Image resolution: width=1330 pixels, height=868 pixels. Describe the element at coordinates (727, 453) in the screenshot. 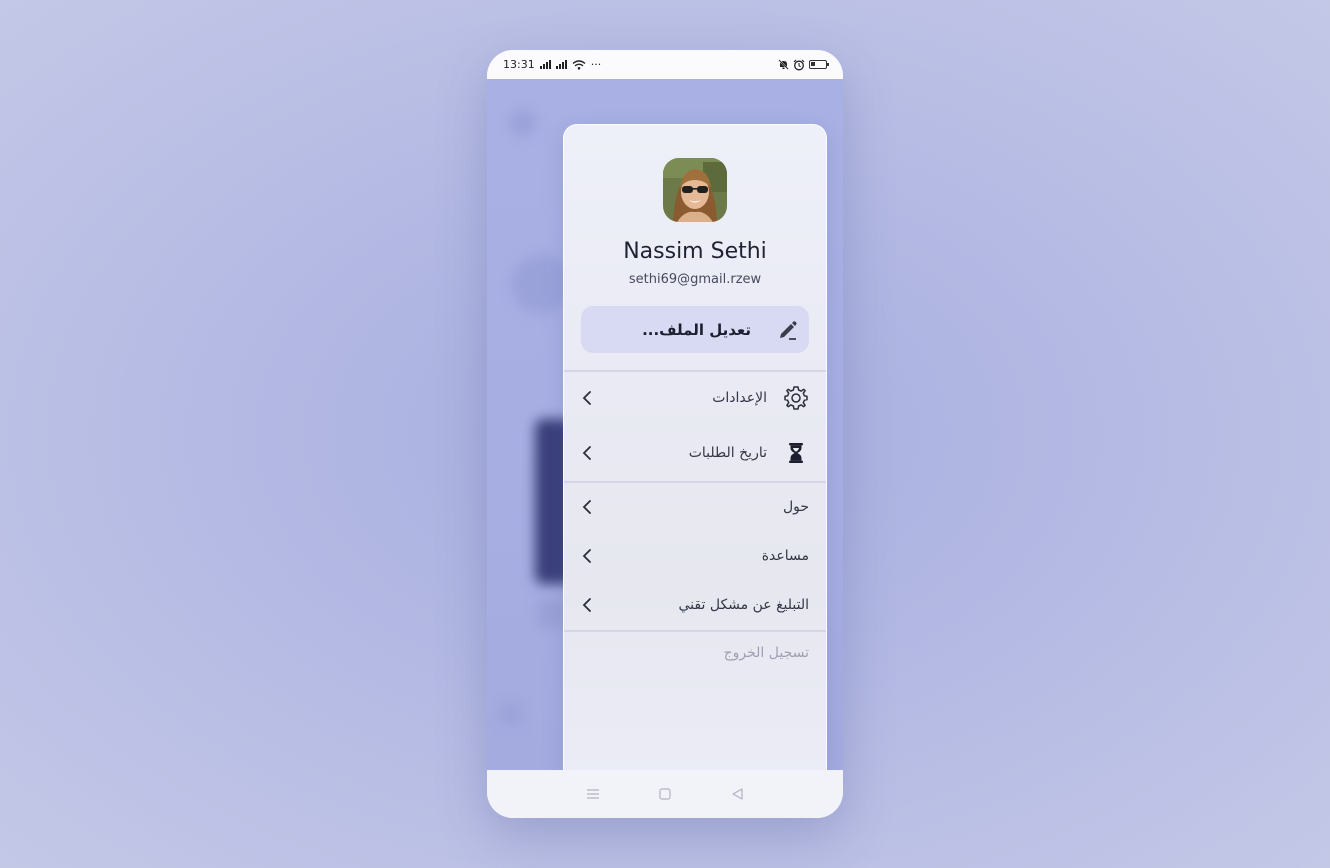

I see `menu-item-label: تاريخ الطلبات` at that location.